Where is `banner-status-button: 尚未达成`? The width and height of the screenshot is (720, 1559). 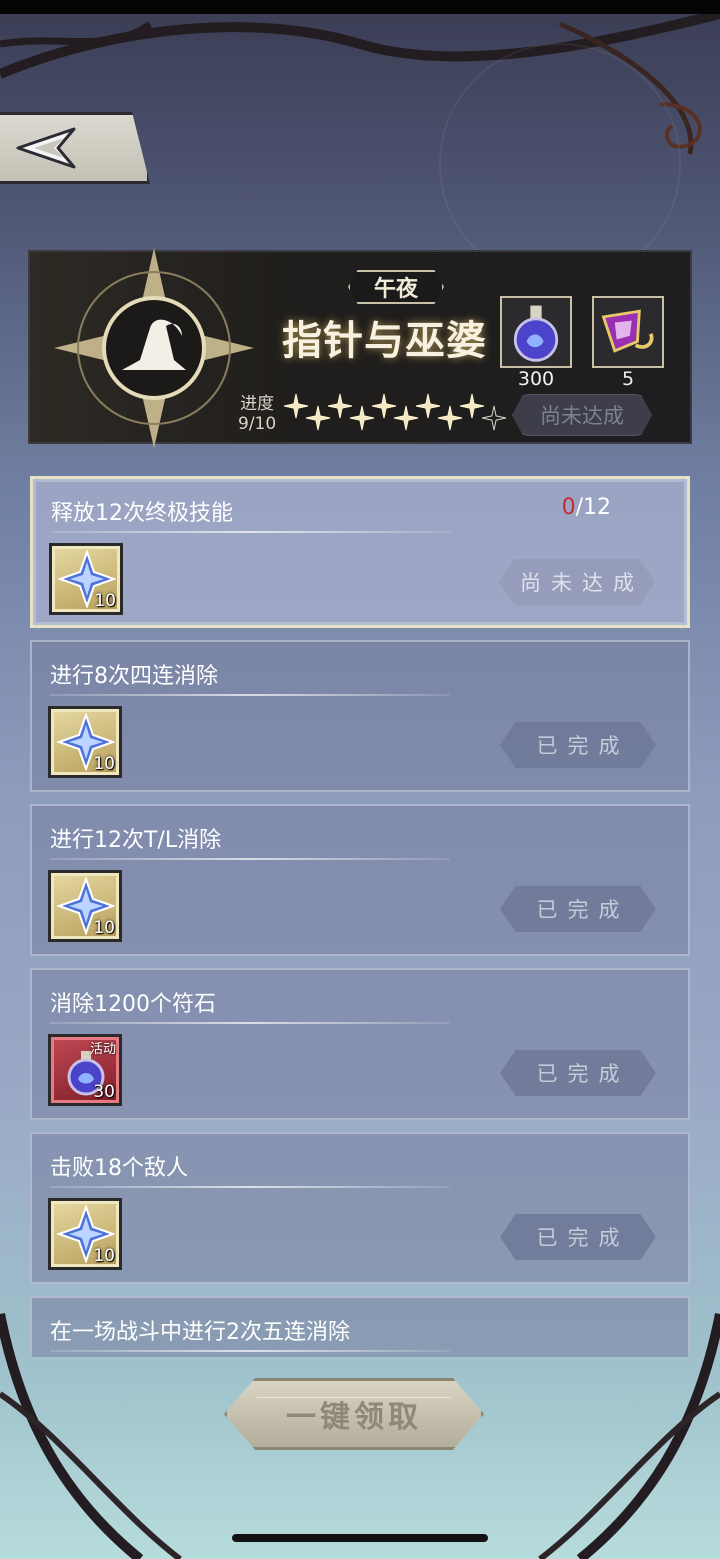 banner-status-button: 尚未达成 is located at coordinates (582, 415).